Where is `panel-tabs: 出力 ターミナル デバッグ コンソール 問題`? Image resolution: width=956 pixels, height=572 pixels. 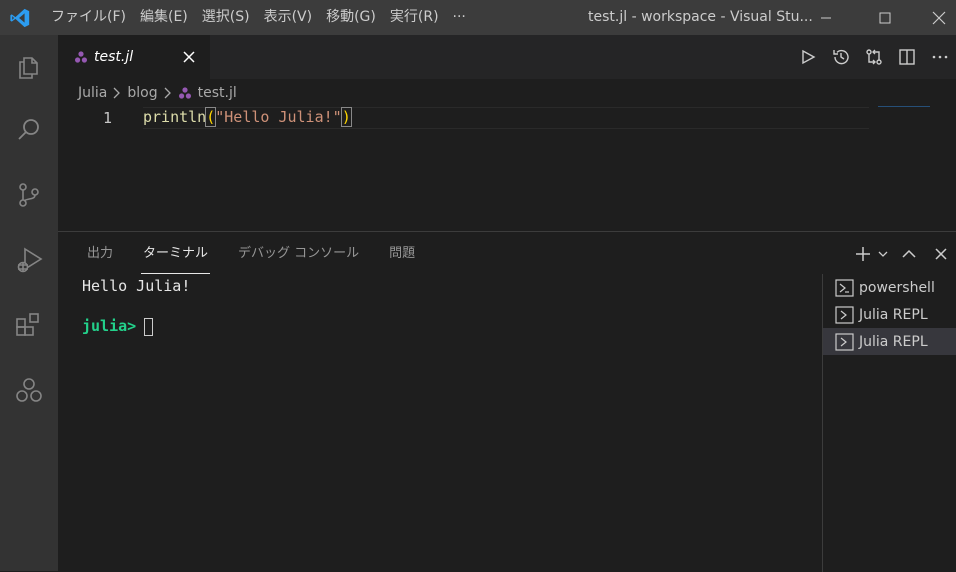 panel-tabs: 出力 ターミナル デバッグ コンソール 問題 is located at coordinates (251, 253).